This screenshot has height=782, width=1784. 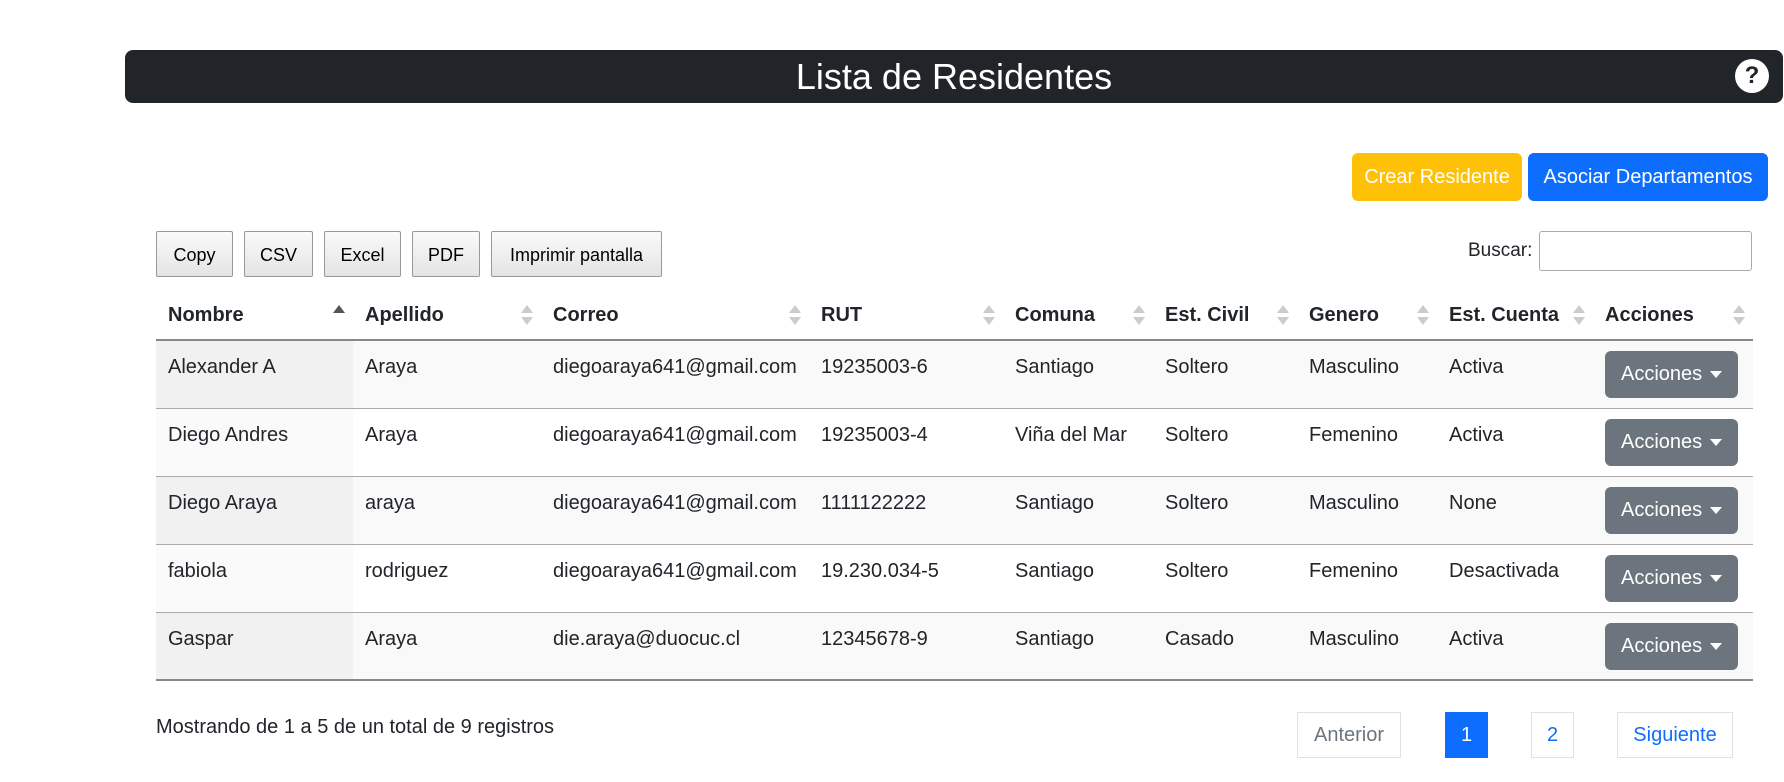 I want to click on column-header-genero: Genero, so click(x=1367, y=316).